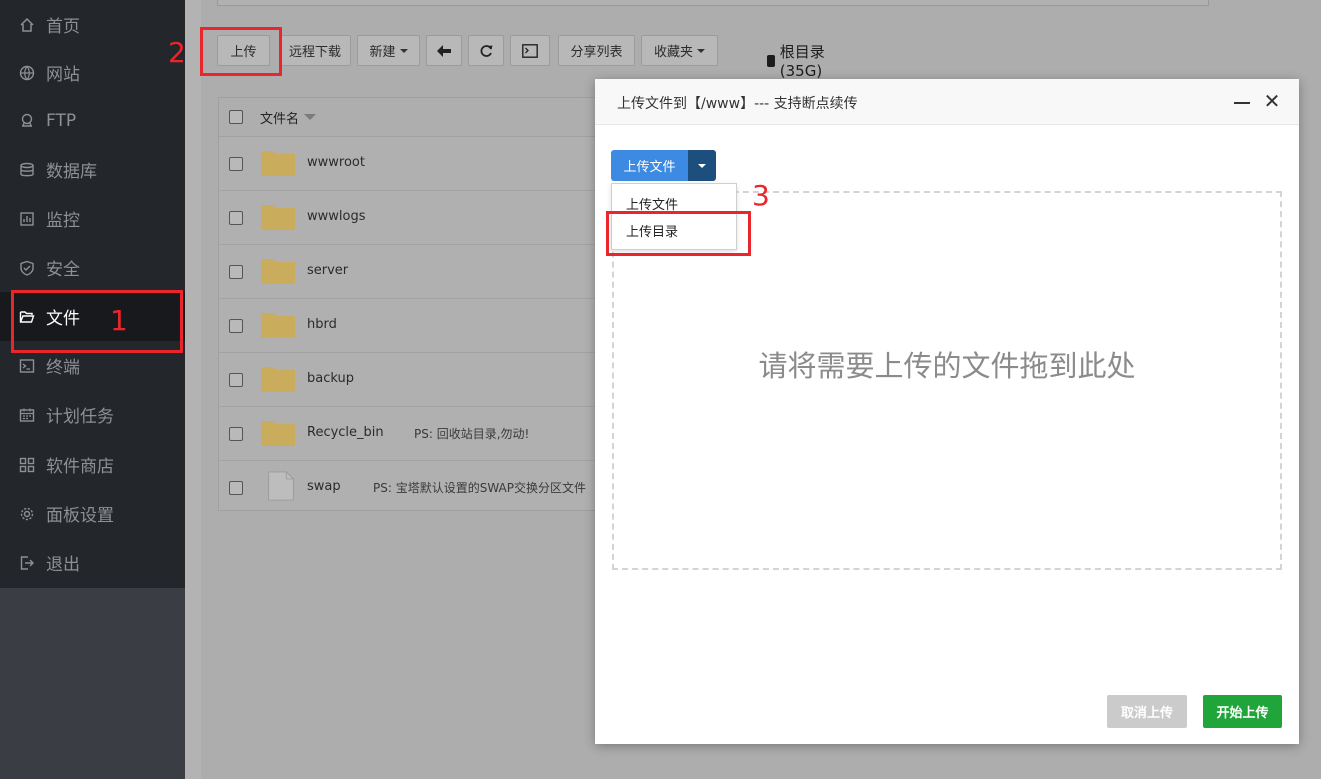 Image resolution: width=1321 pixels, height=779 pixels. What do you see at coordinates (27, 25) in the screenshot?
I see `home-icon` at bounding box center [27, 25].